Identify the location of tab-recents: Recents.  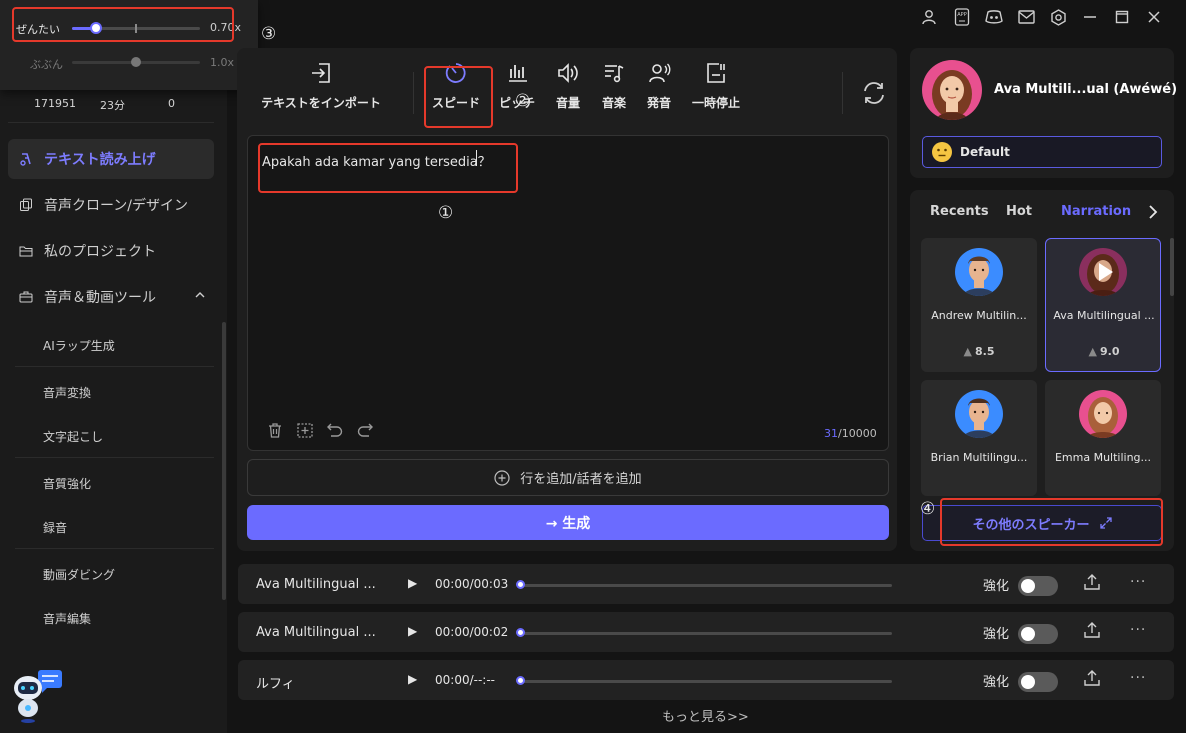
(959, 211).